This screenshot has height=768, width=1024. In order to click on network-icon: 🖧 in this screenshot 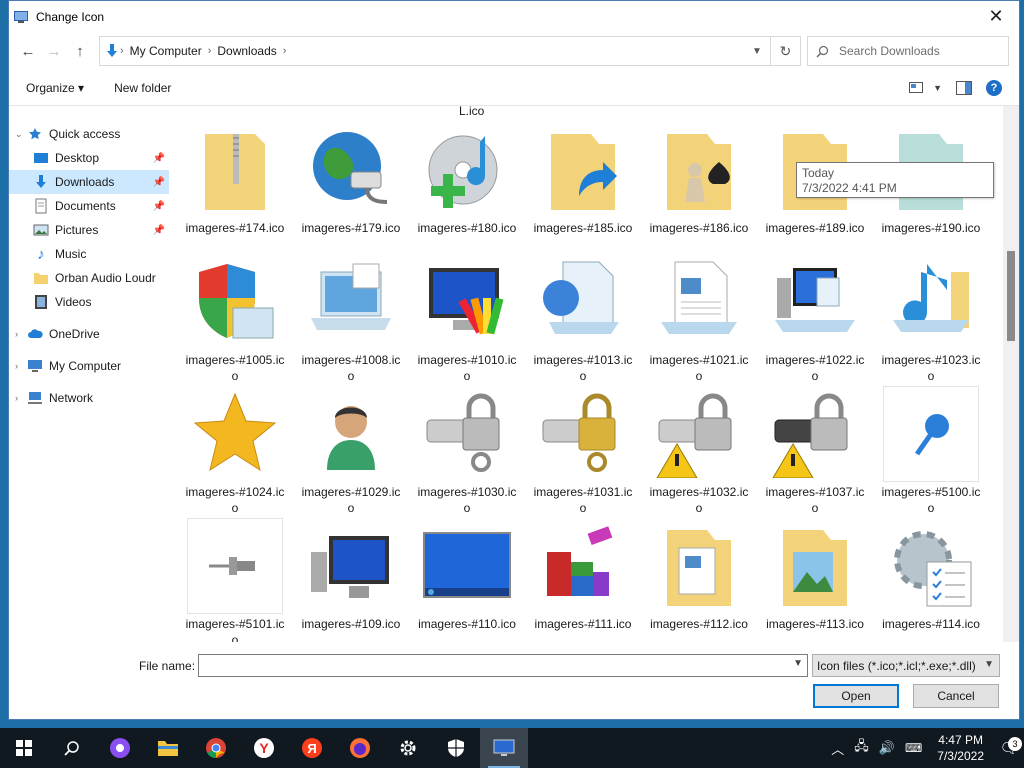, I will do `click(861, 748)`.